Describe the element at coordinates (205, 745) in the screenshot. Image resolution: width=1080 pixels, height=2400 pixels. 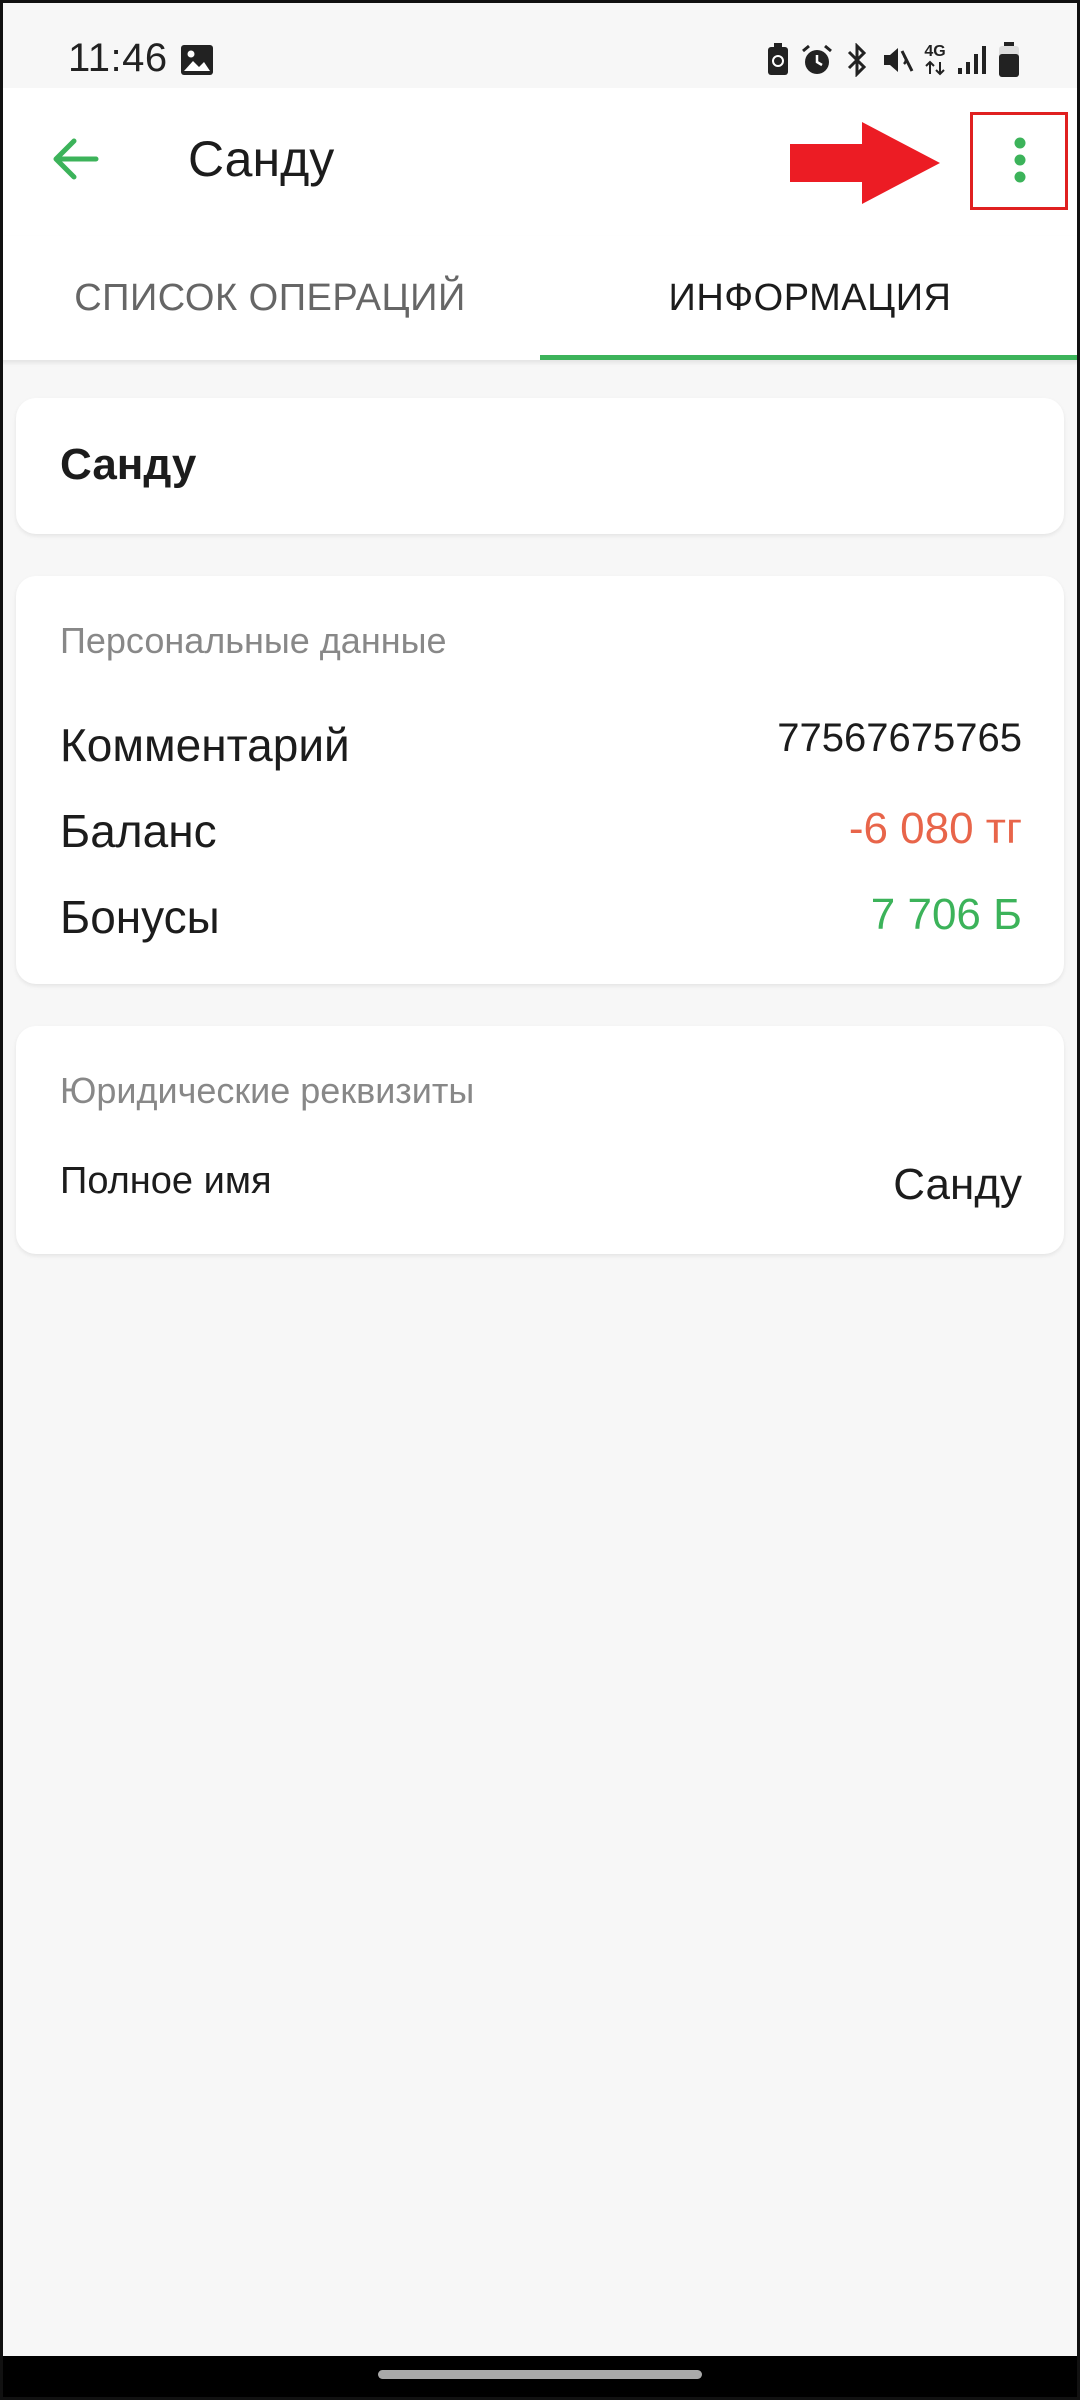
I see `comment-label: Комментарий` at that location.